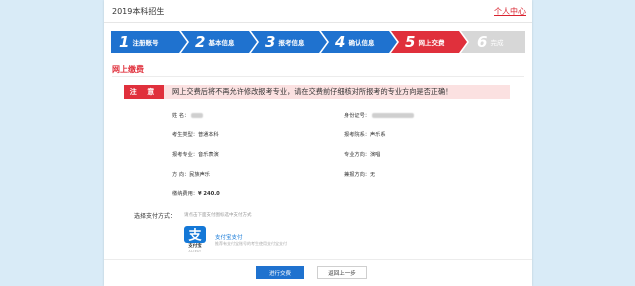  I want to click on payment-method-hint: 请点击下面支付图标选中支付方式, so click(218, 215).